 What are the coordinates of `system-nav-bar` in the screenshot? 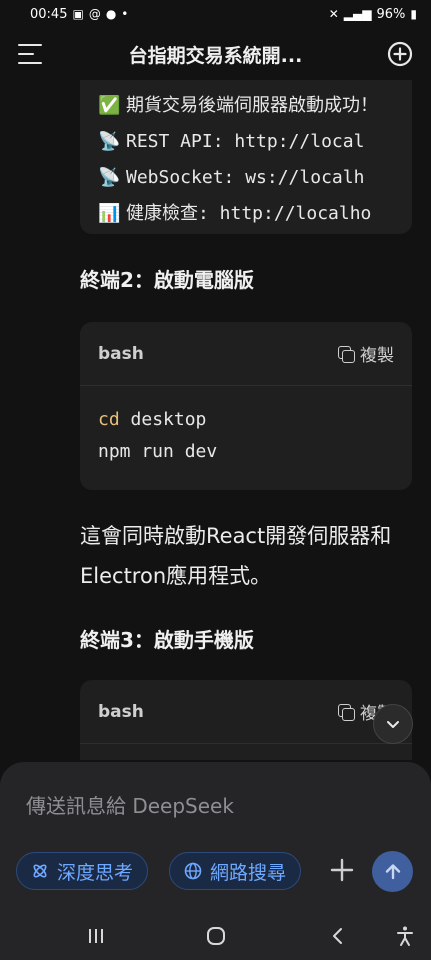 It's located at (215, 936).